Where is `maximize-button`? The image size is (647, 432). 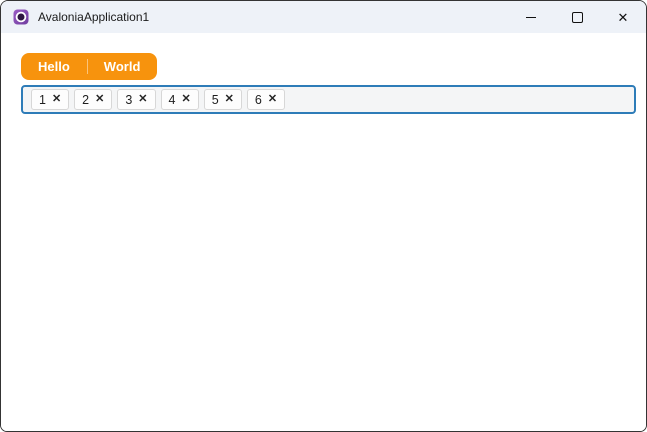
maximize-button is located at coordinates (577, 17).